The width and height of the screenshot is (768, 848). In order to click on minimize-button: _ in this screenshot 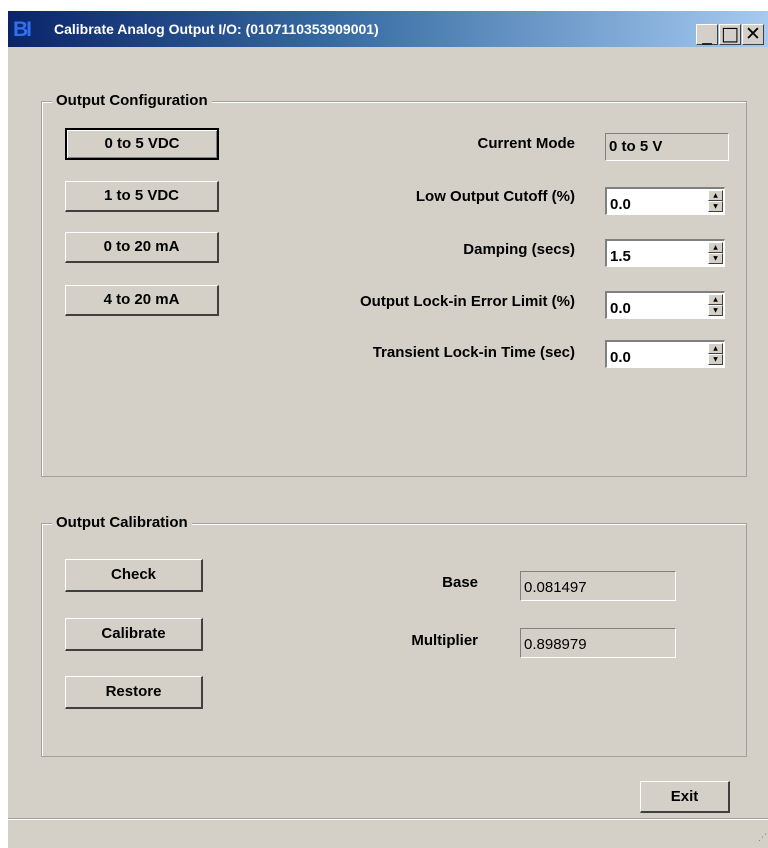, I will do `click(707, 34)`.